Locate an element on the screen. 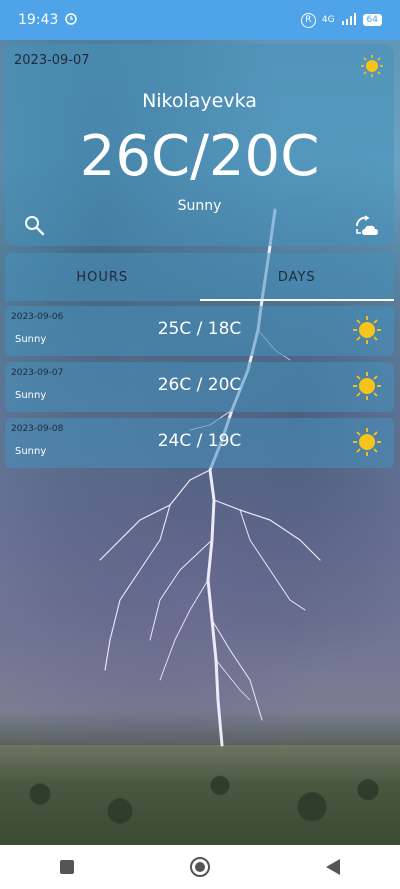 This screenshot has width=400, height=889. status-time: 19:43 is located at coordinates (38, 20).